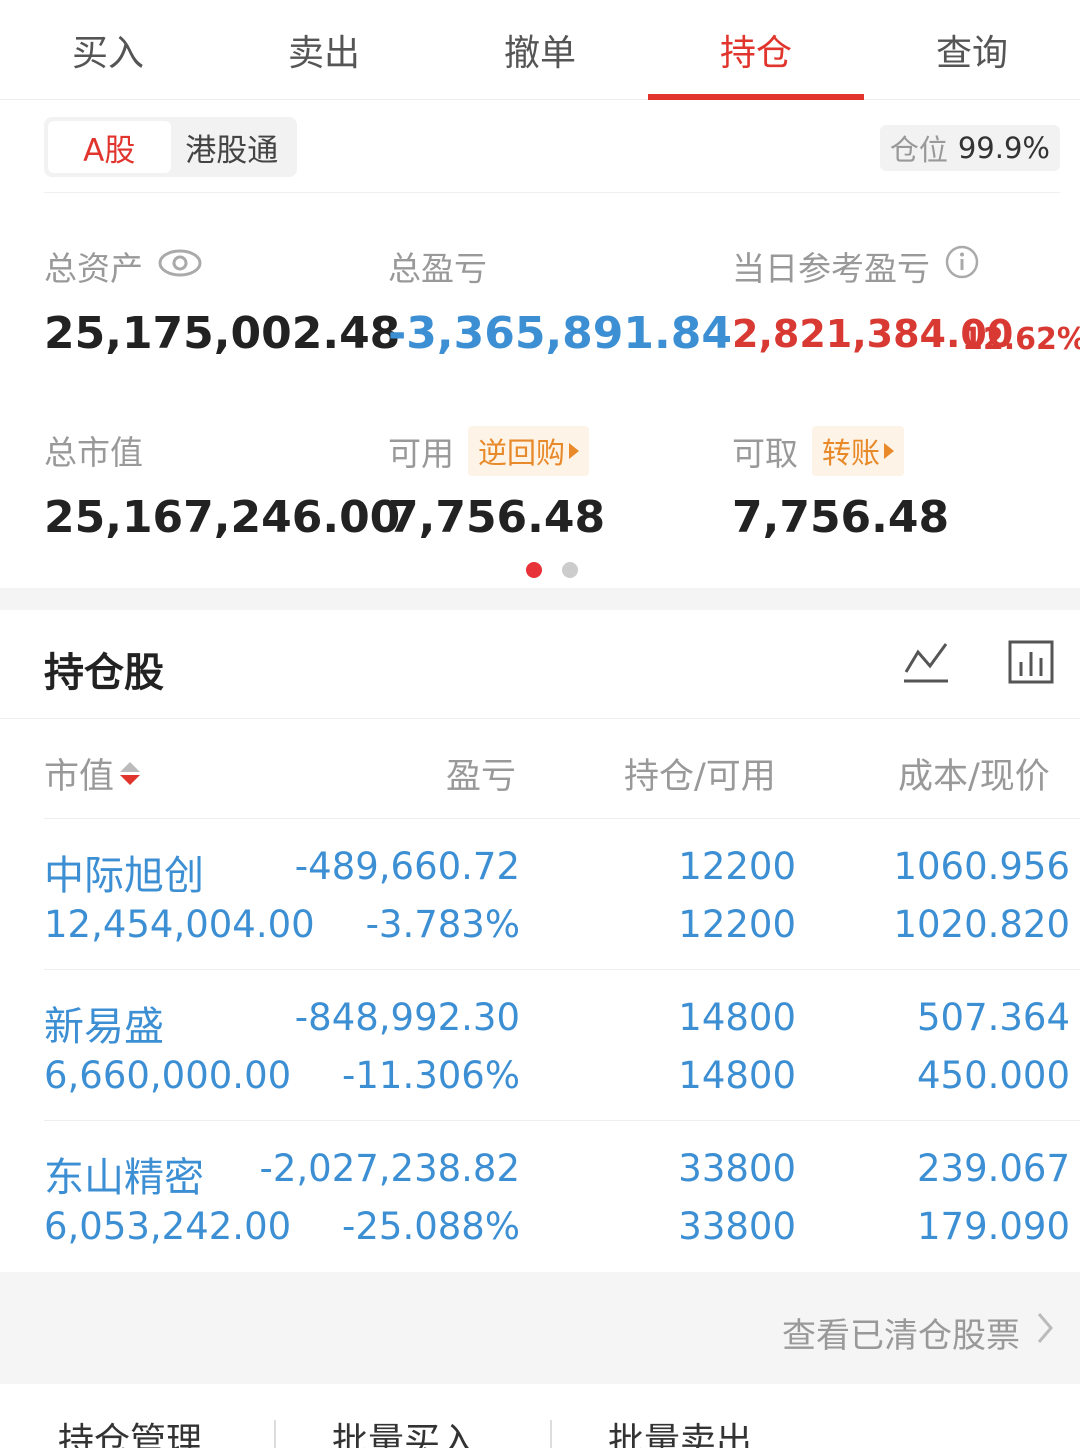  What do you see at coordinates (534, 570) in the screenshot?
I see `page-dot-active` at bounding box center [534, 570].